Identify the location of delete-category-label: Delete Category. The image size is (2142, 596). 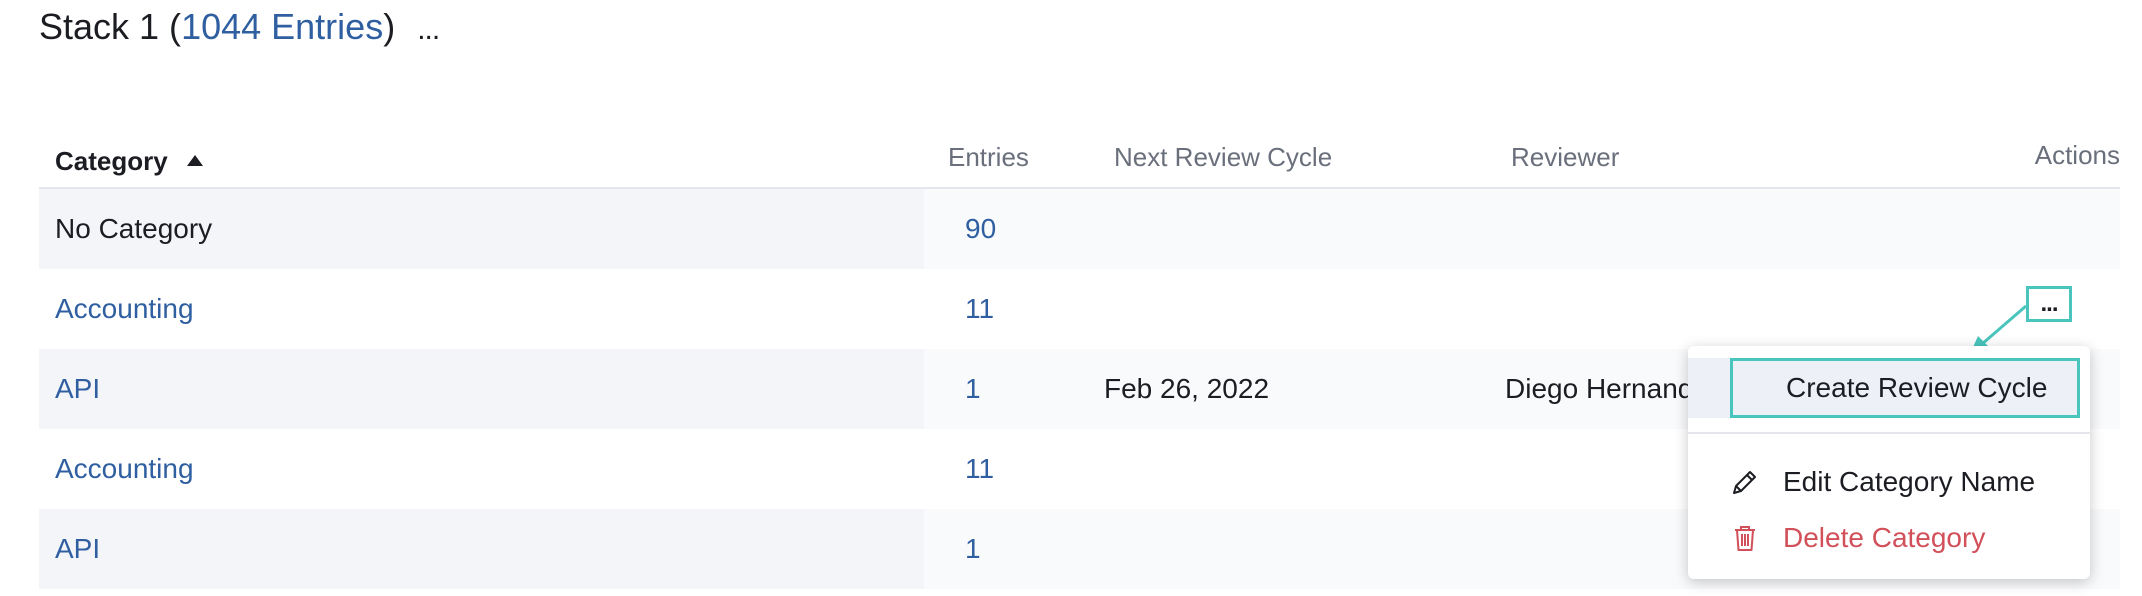
(1884, 537).